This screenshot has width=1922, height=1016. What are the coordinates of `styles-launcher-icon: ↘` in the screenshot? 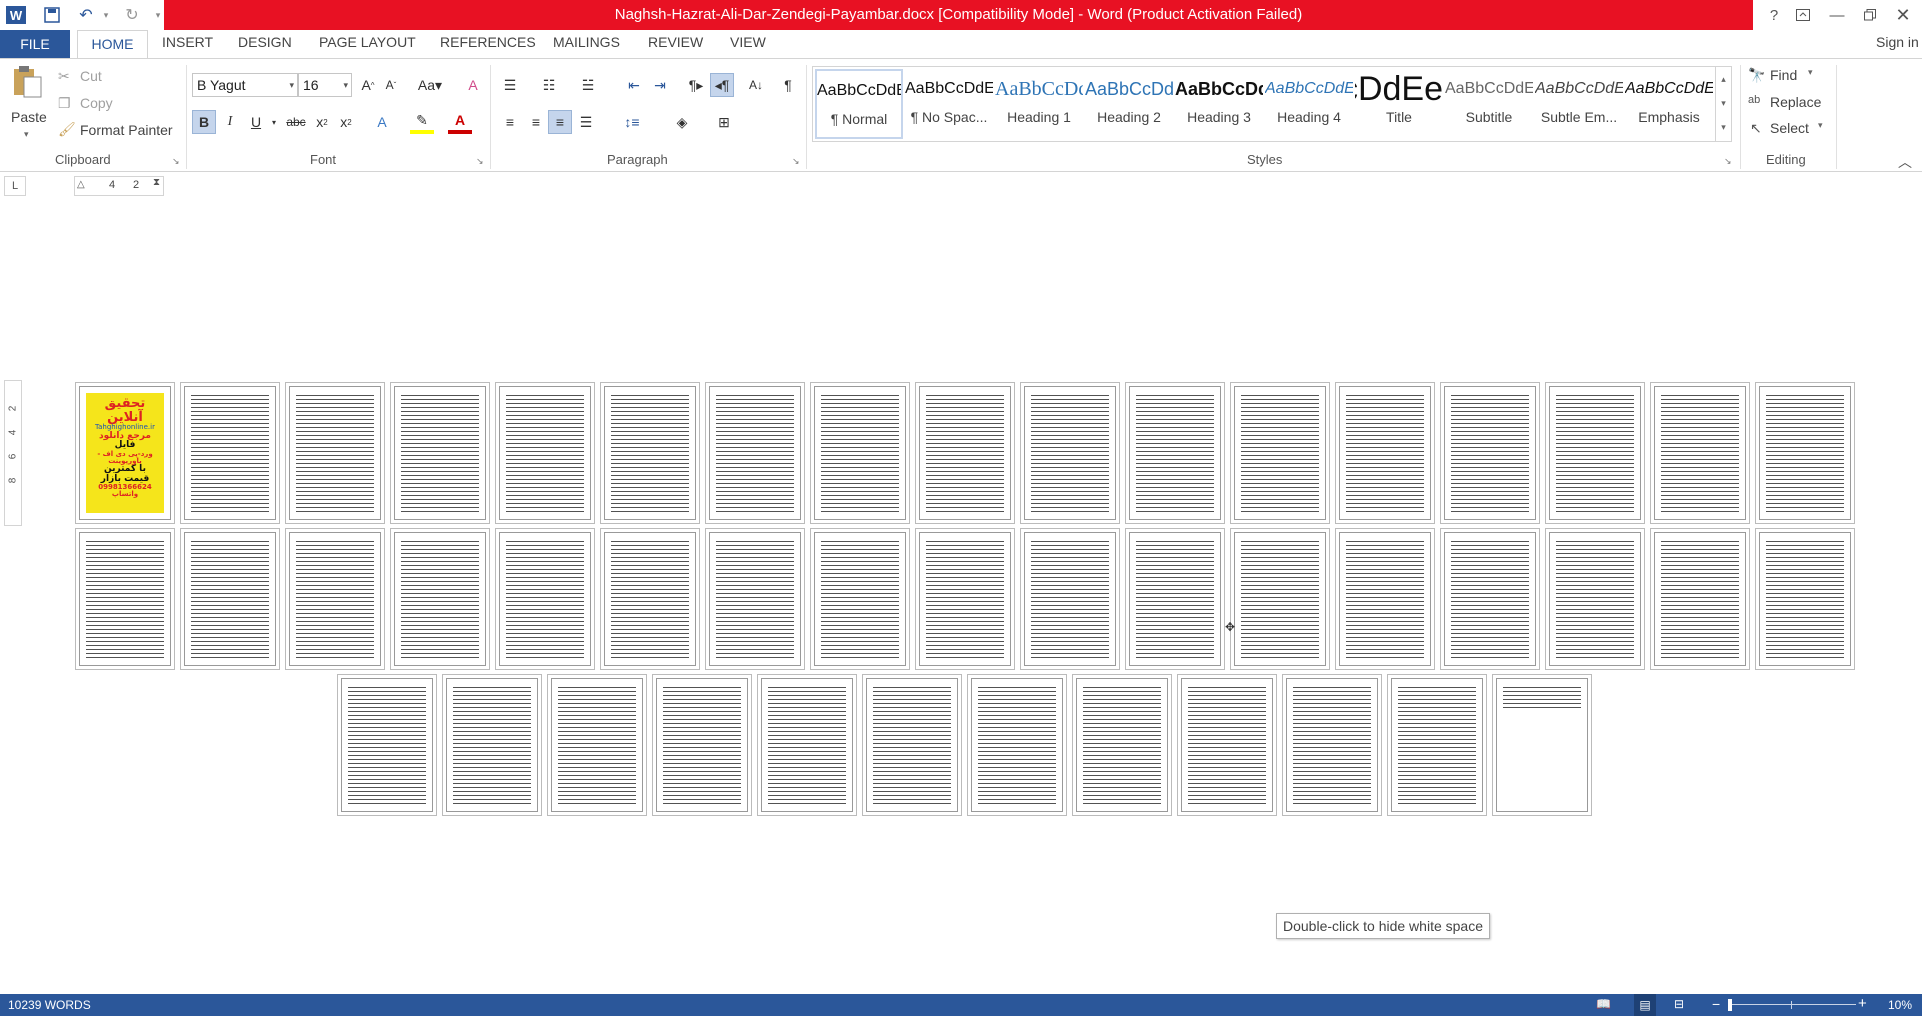 It's located at (1728, 161).